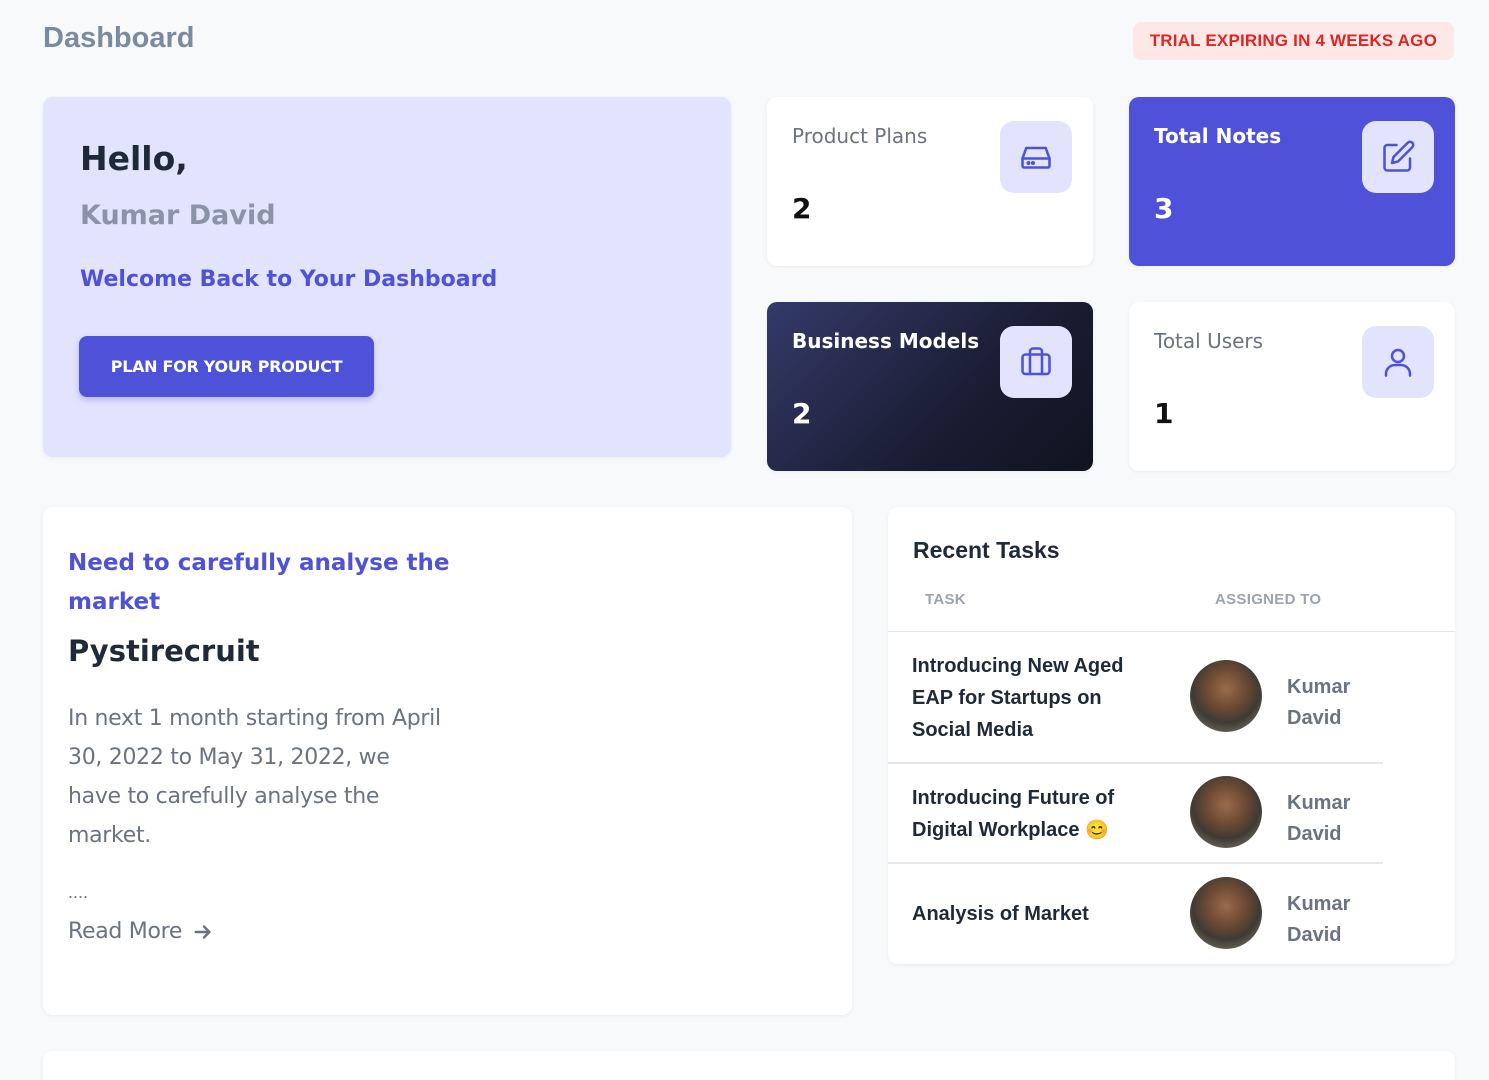 The width and height of the screenshot is (1489, 1080). I want to click on trial-status-badge: TRIAL EXPIRING IN 4 WEEKS AGO, so click(1293, 41).